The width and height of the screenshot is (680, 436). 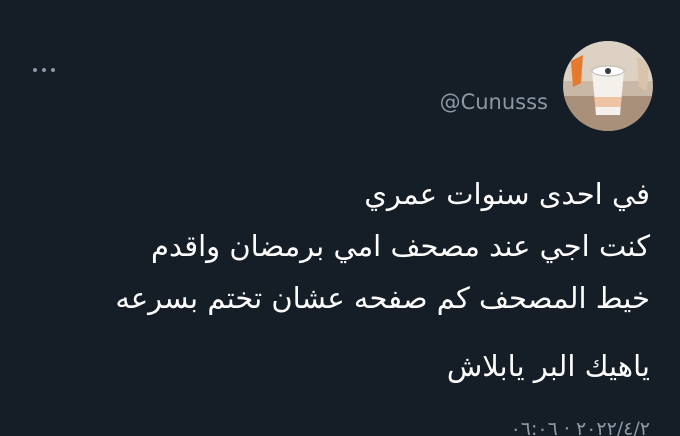 I want to click on avatar-cup-image, so click(x=608, y=86).